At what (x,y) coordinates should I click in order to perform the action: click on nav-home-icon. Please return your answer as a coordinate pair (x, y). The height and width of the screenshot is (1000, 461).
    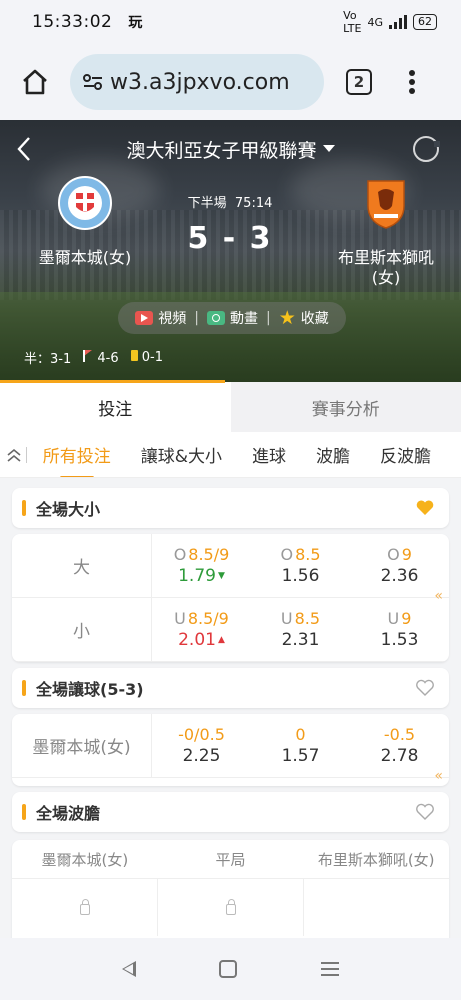
    Looking at the image, I should click on (228, 969).